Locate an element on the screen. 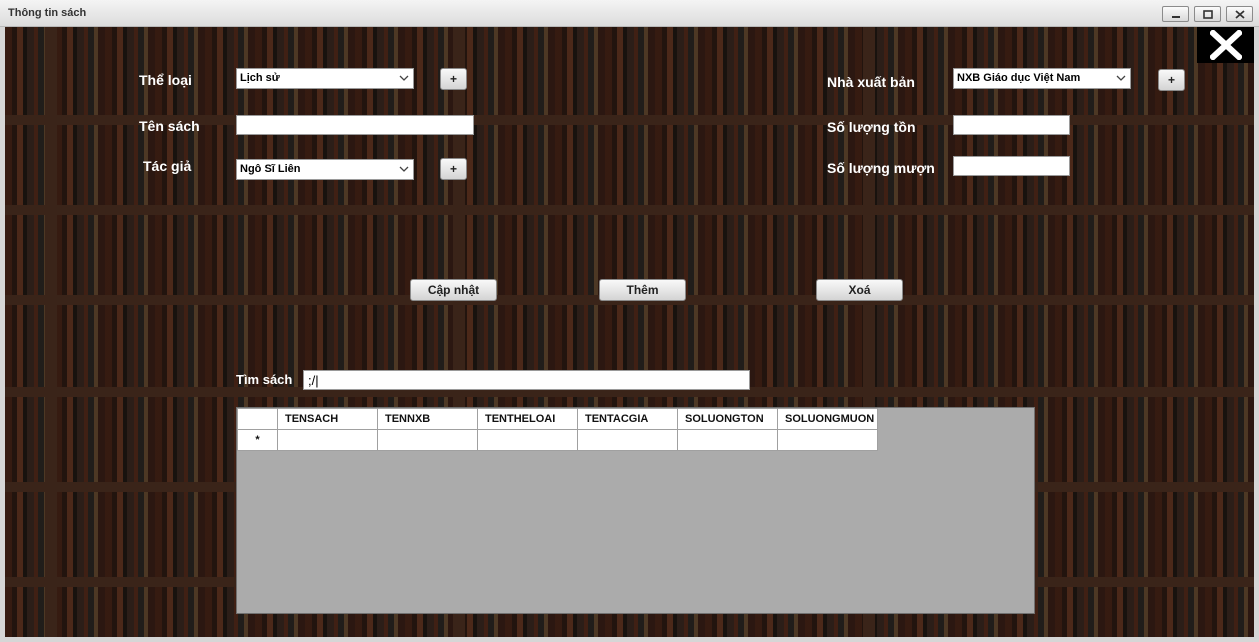 The width and height of the screenshot is (1259, 642). publisher-value: NXB Giáo dục Việt Nam is located at coordinates (1019, 78).